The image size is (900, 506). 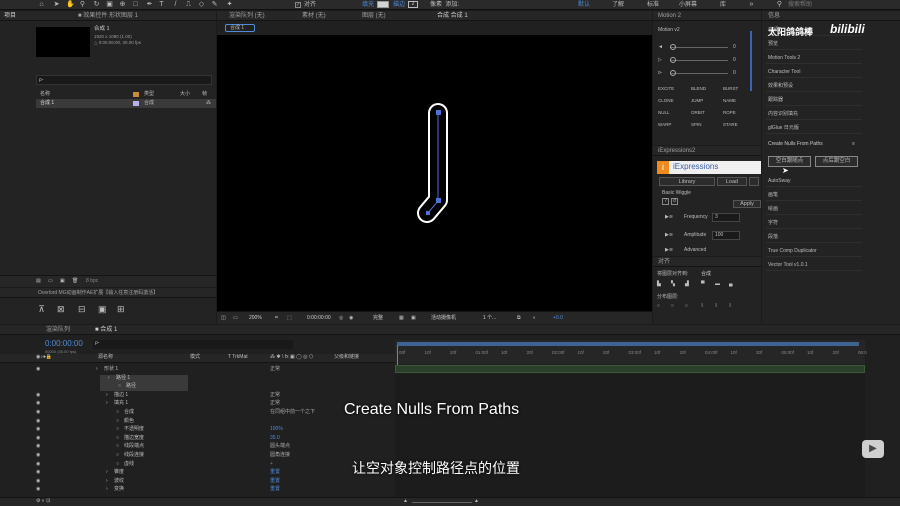 I want to click on panel-character-tool: Character Tool, so click(x=814, y=72).